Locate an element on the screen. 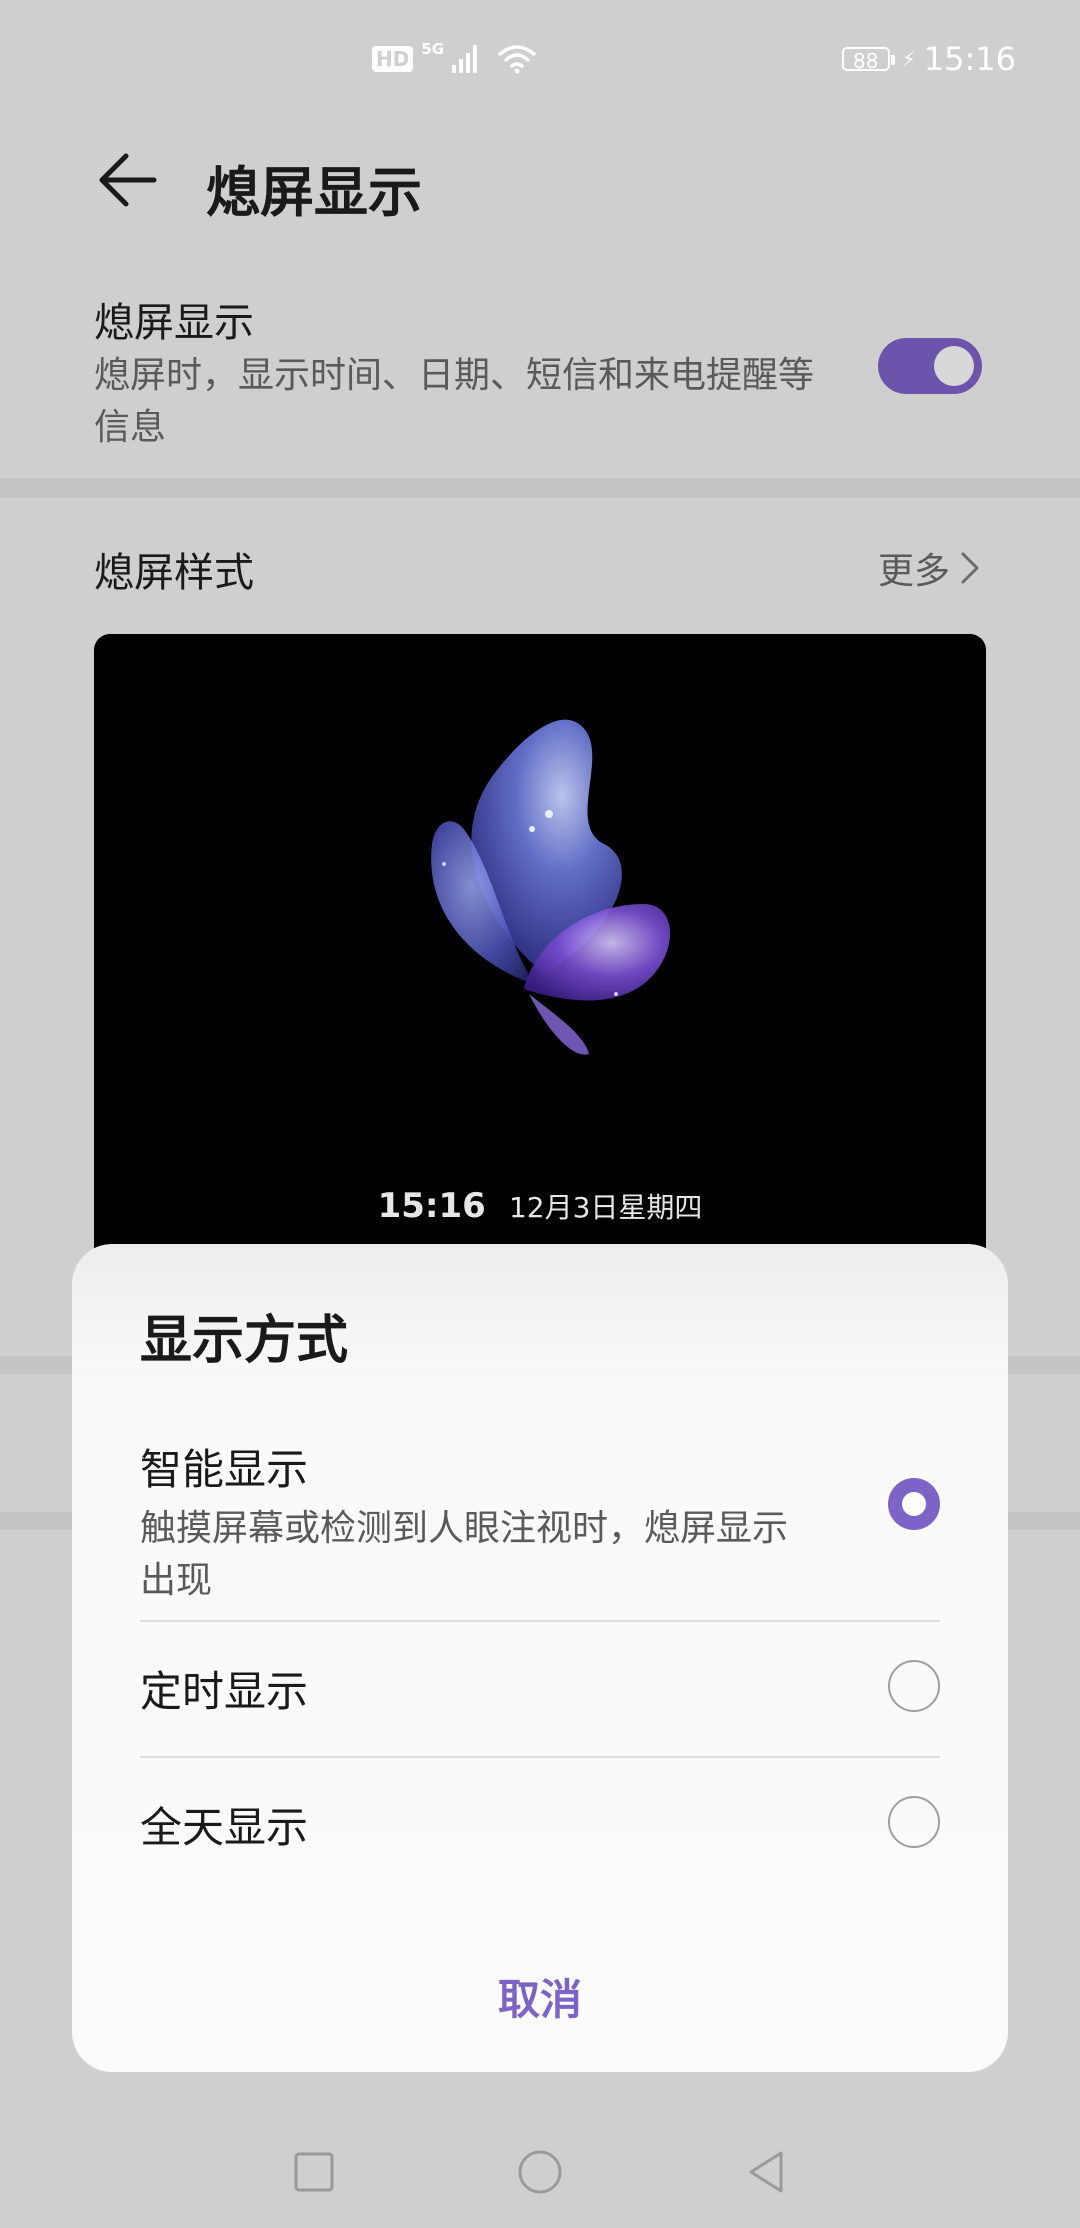  back-nav-button is located at coordinates (766, 2172).